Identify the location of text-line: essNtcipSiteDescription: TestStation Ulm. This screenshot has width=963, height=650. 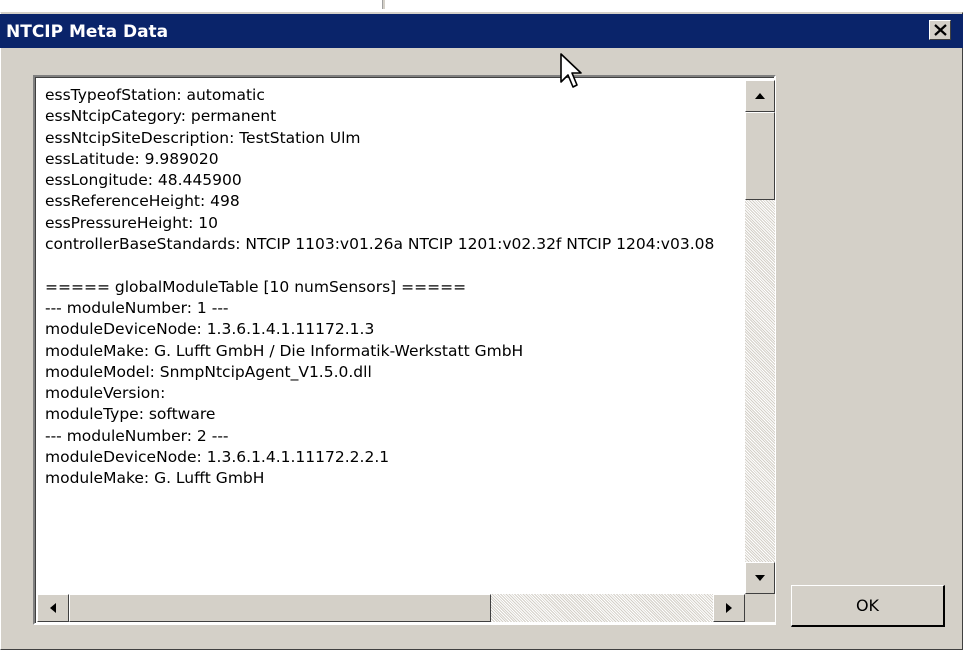
(203, 137).